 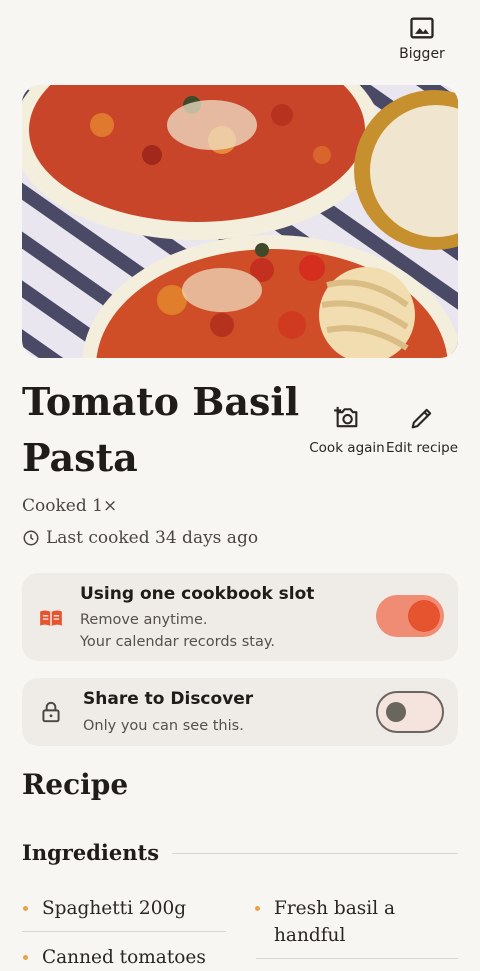 What do you see at coordinates (168, 699) in the screenshot?
I see `share-title: Share to Discover` at bounding box center [168, 699].